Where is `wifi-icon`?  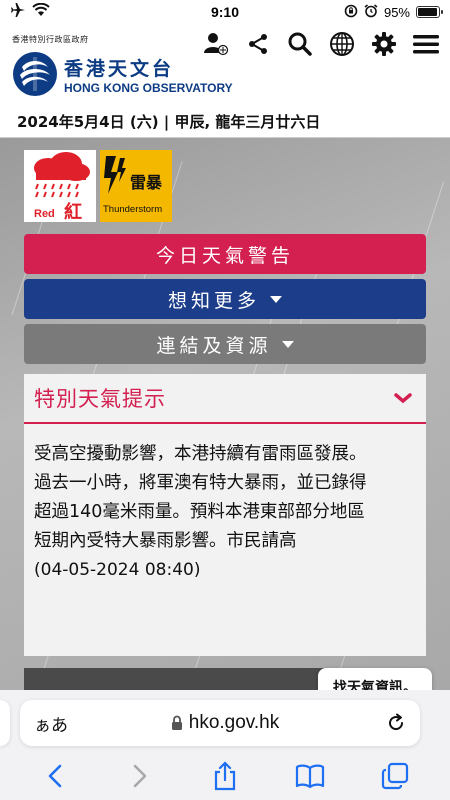
wifi-icon is located at coordinates (41, 11).